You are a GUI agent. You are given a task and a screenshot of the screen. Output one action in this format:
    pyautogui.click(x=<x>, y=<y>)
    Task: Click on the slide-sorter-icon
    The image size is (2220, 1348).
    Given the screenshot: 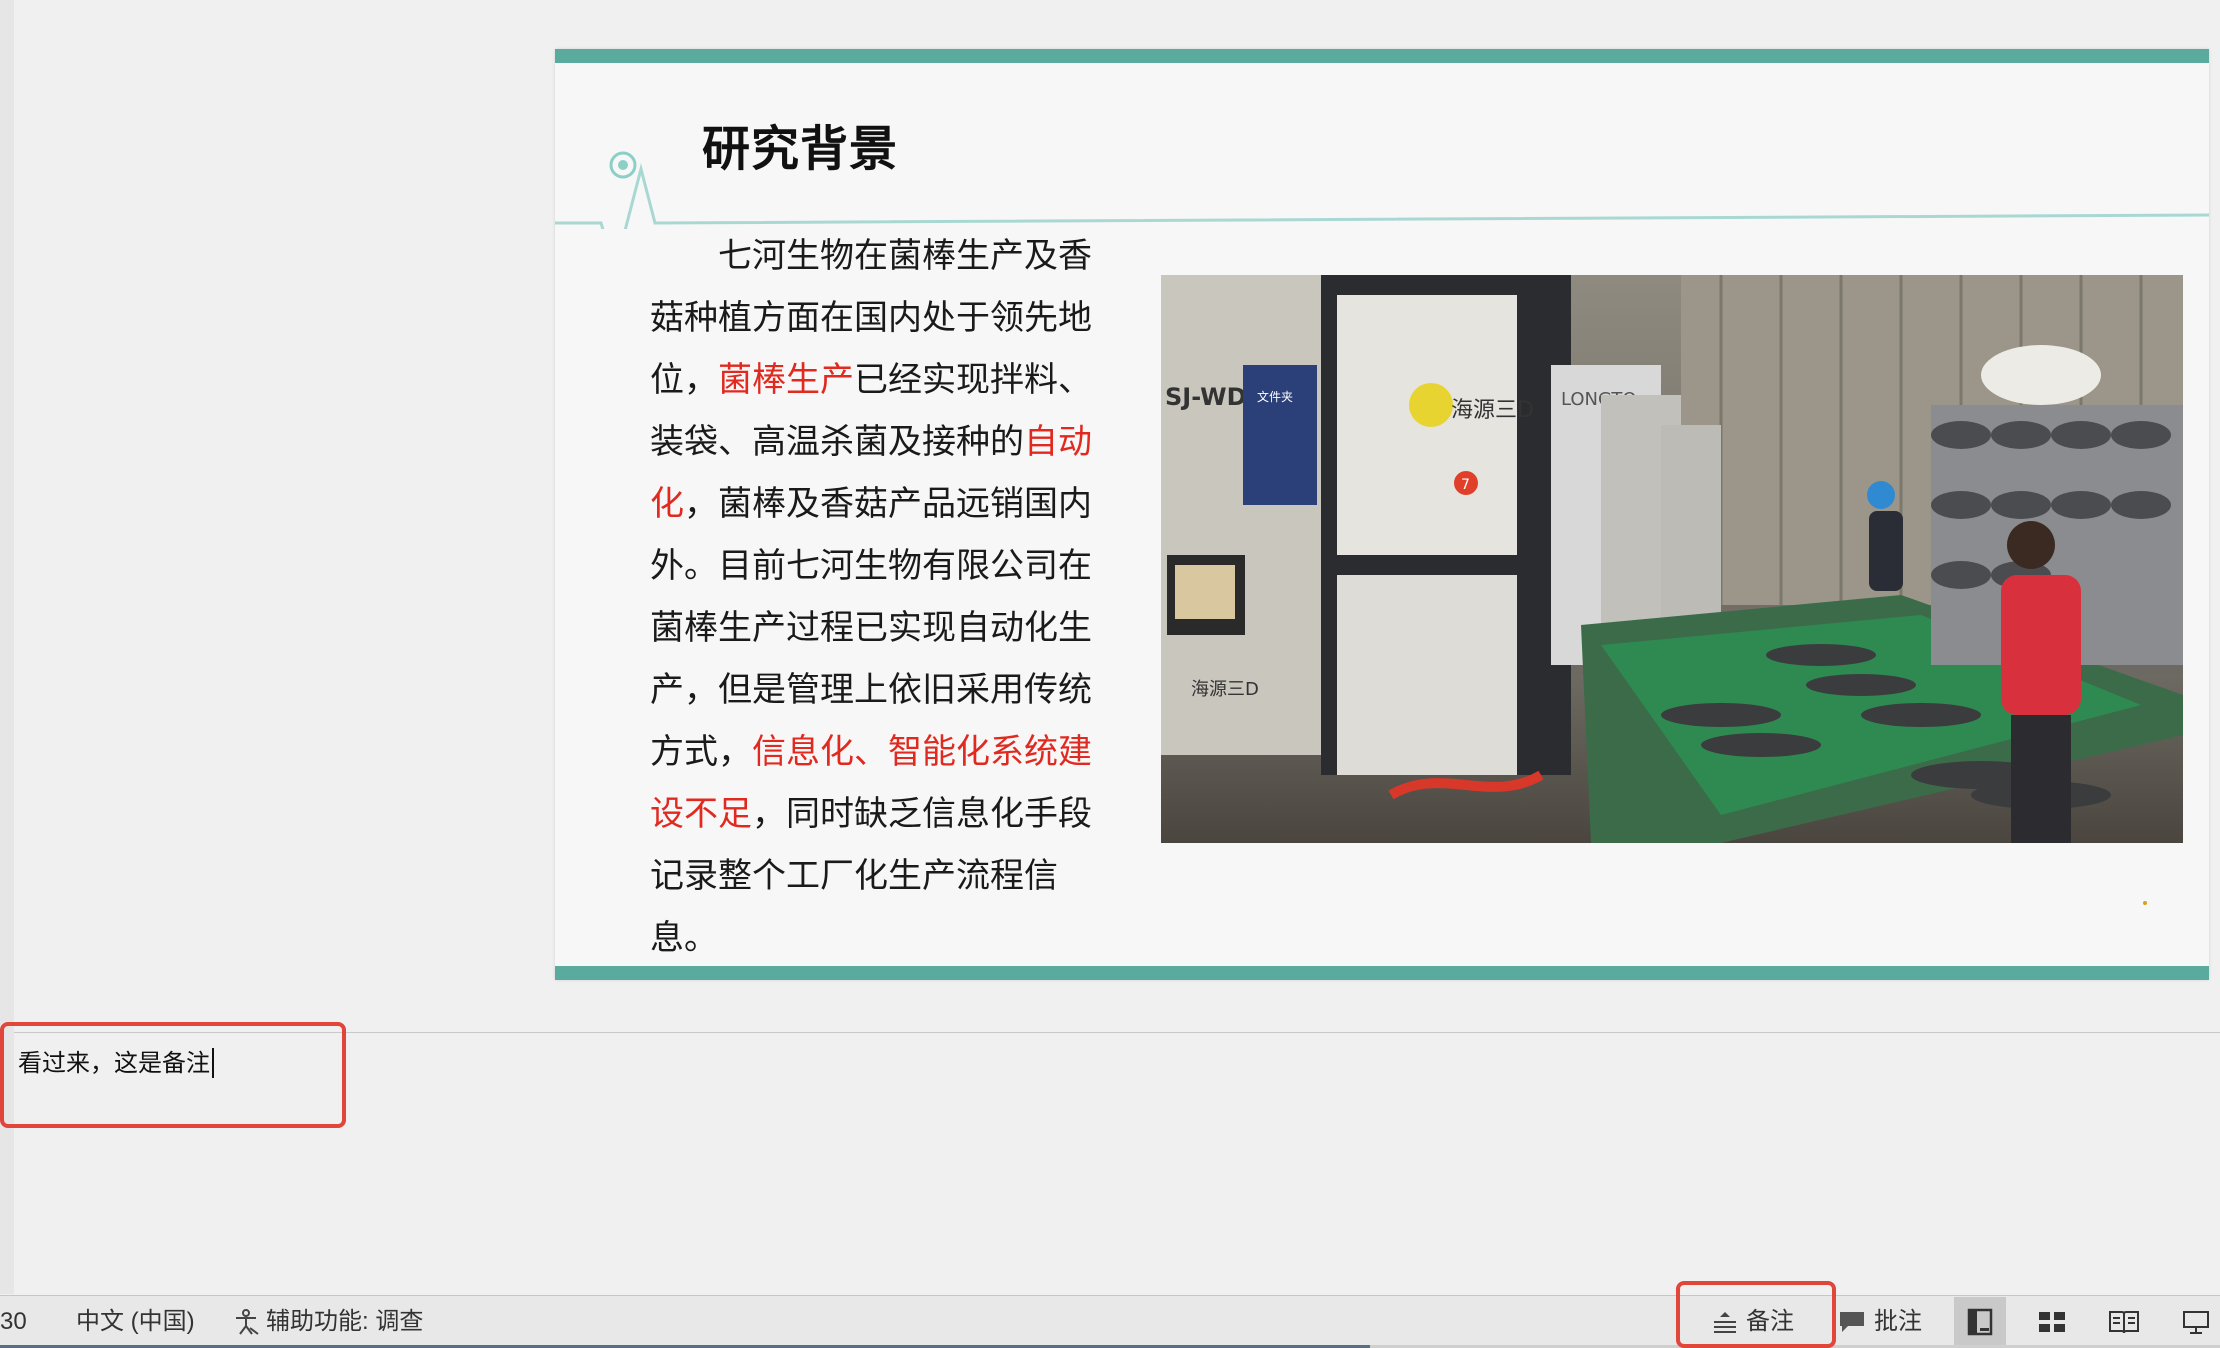 What is the action you would take?
    pyautogui.click(x=2052, y=1322)
    